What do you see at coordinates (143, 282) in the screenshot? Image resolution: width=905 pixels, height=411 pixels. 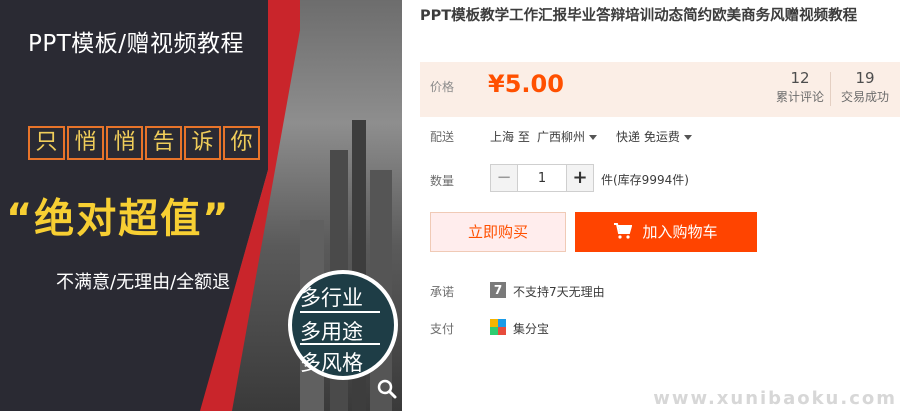 I see `banner-guarantee: 不满意/无理由/全额退` at bounding box center [143, 282].